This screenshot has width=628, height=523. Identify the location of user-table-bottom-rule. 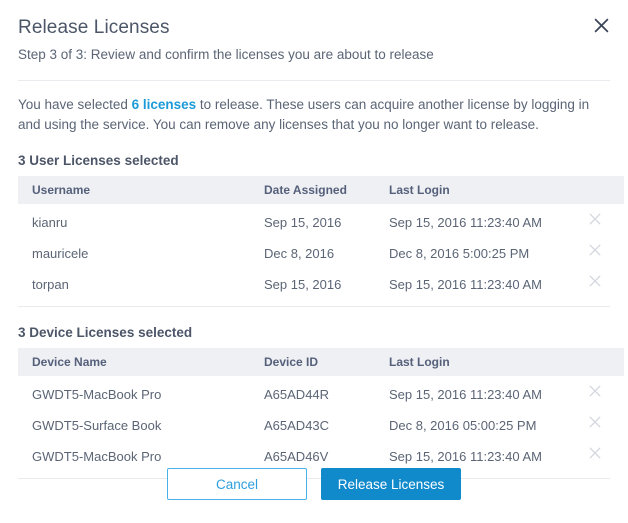
(314, 306).